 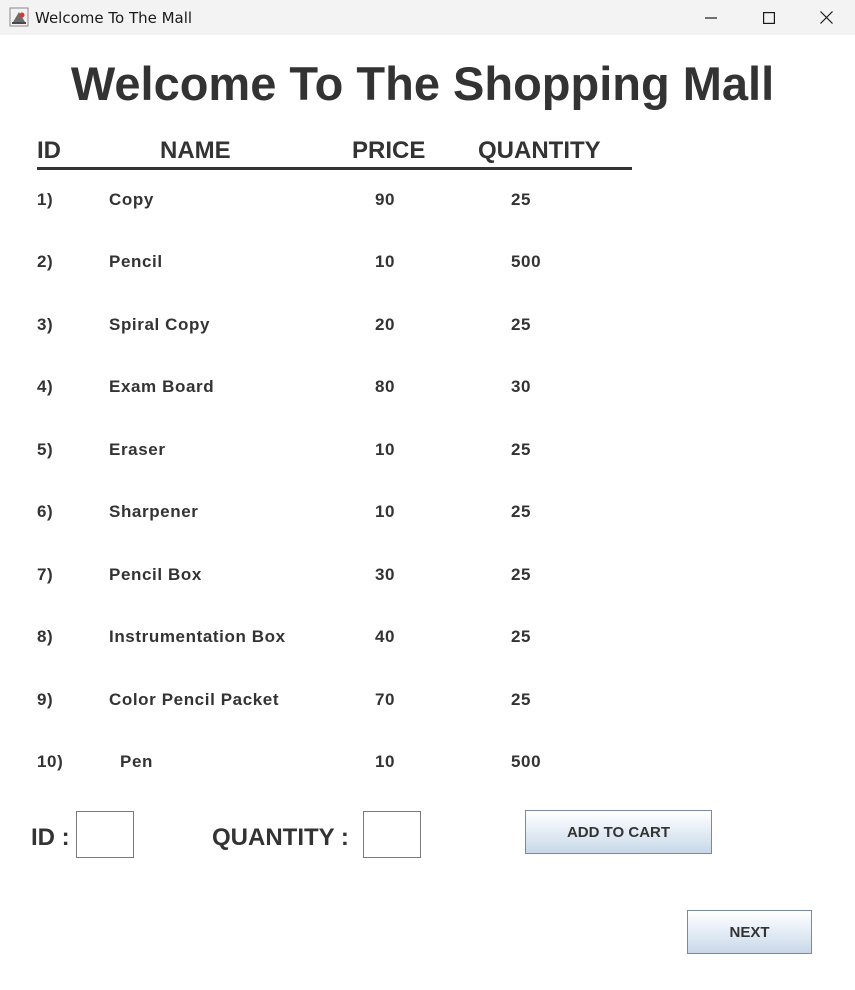 I want to click on add-to-cart-button: ADD TO CART, so click(x=618, y=832).